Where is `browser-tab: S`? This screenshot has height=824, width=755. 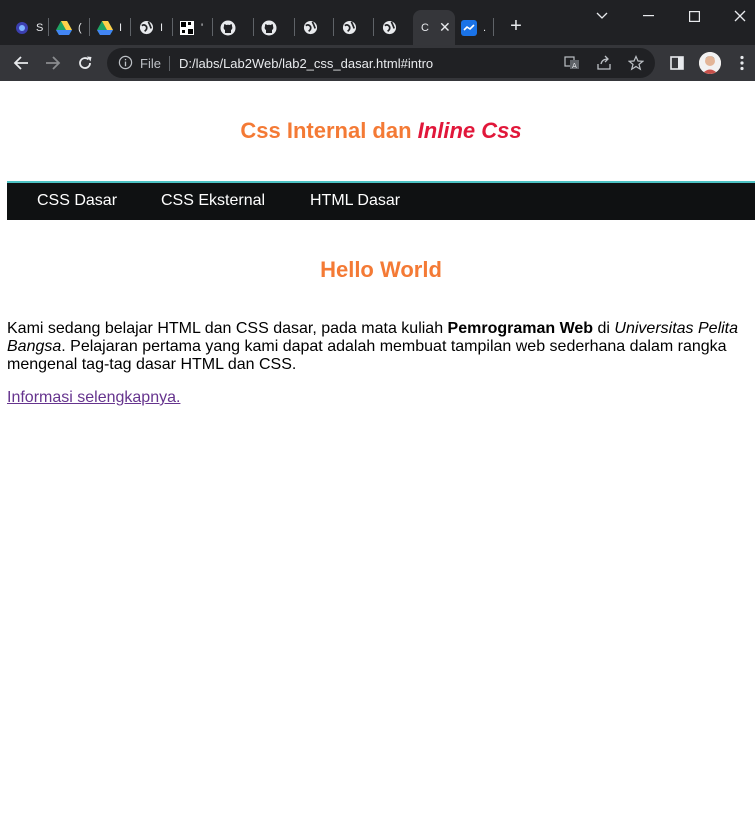 browser-tab: S is located at coordinates (28, 27).